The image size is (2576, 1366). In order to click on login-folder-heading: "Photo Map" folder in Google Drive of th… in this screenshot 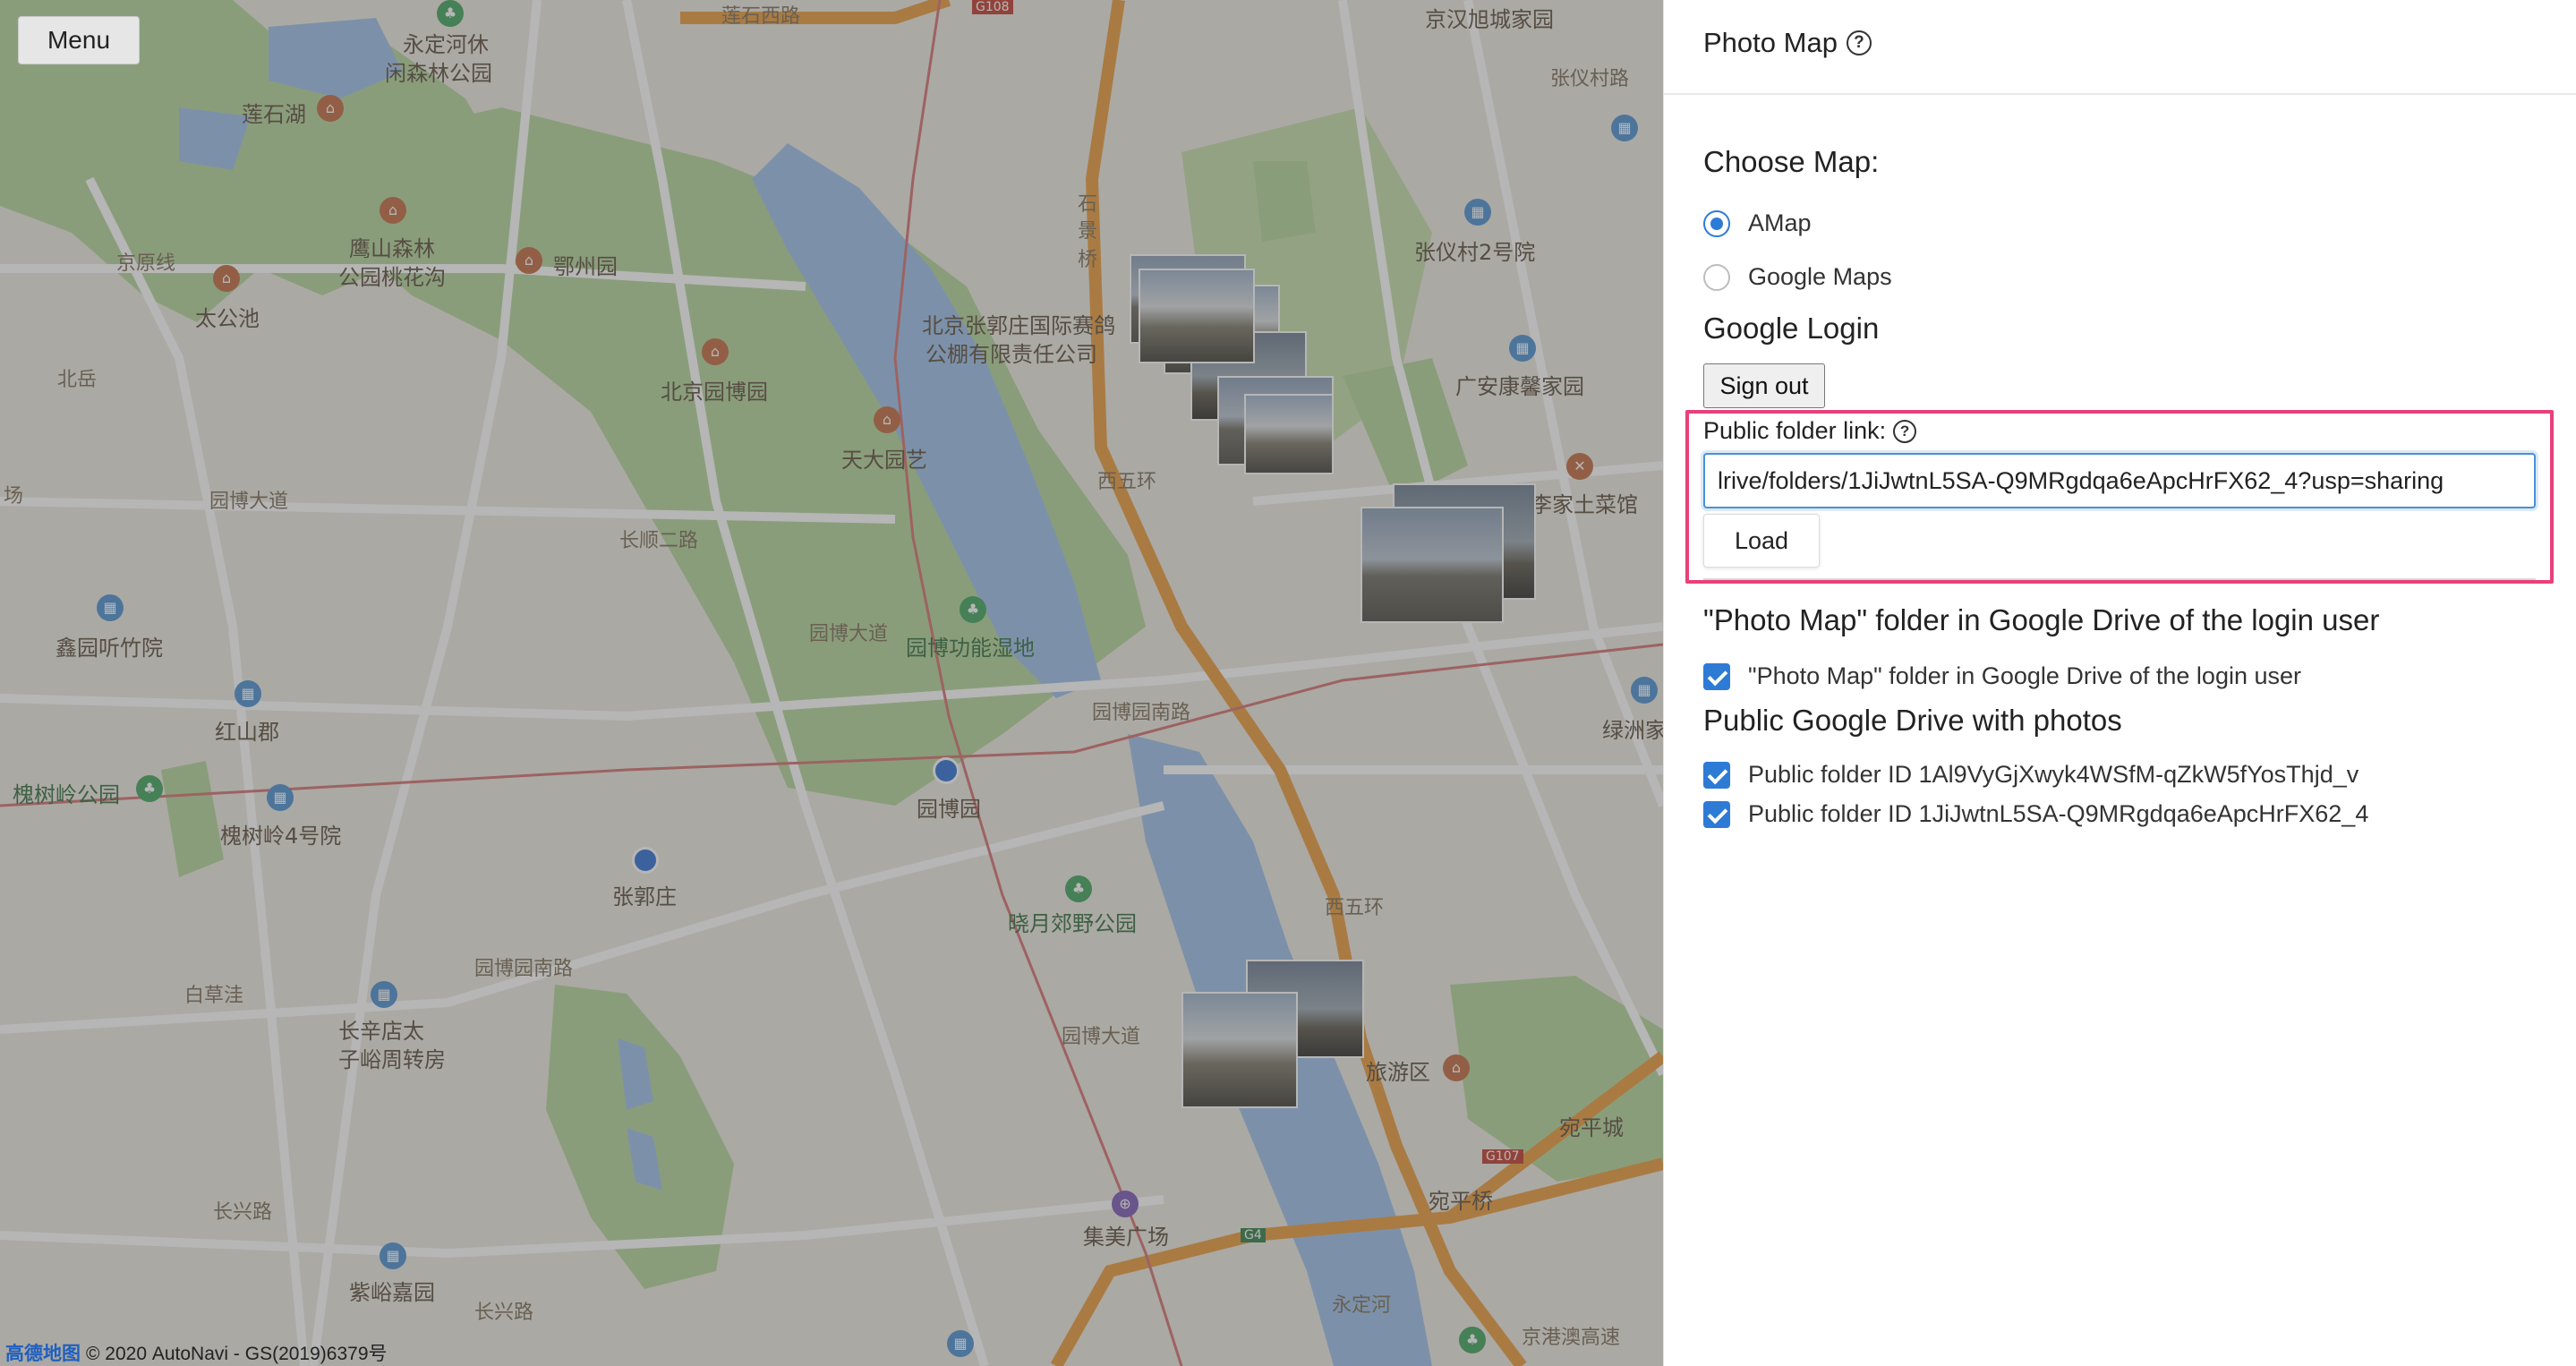, I will do `click(2041, 619)`.